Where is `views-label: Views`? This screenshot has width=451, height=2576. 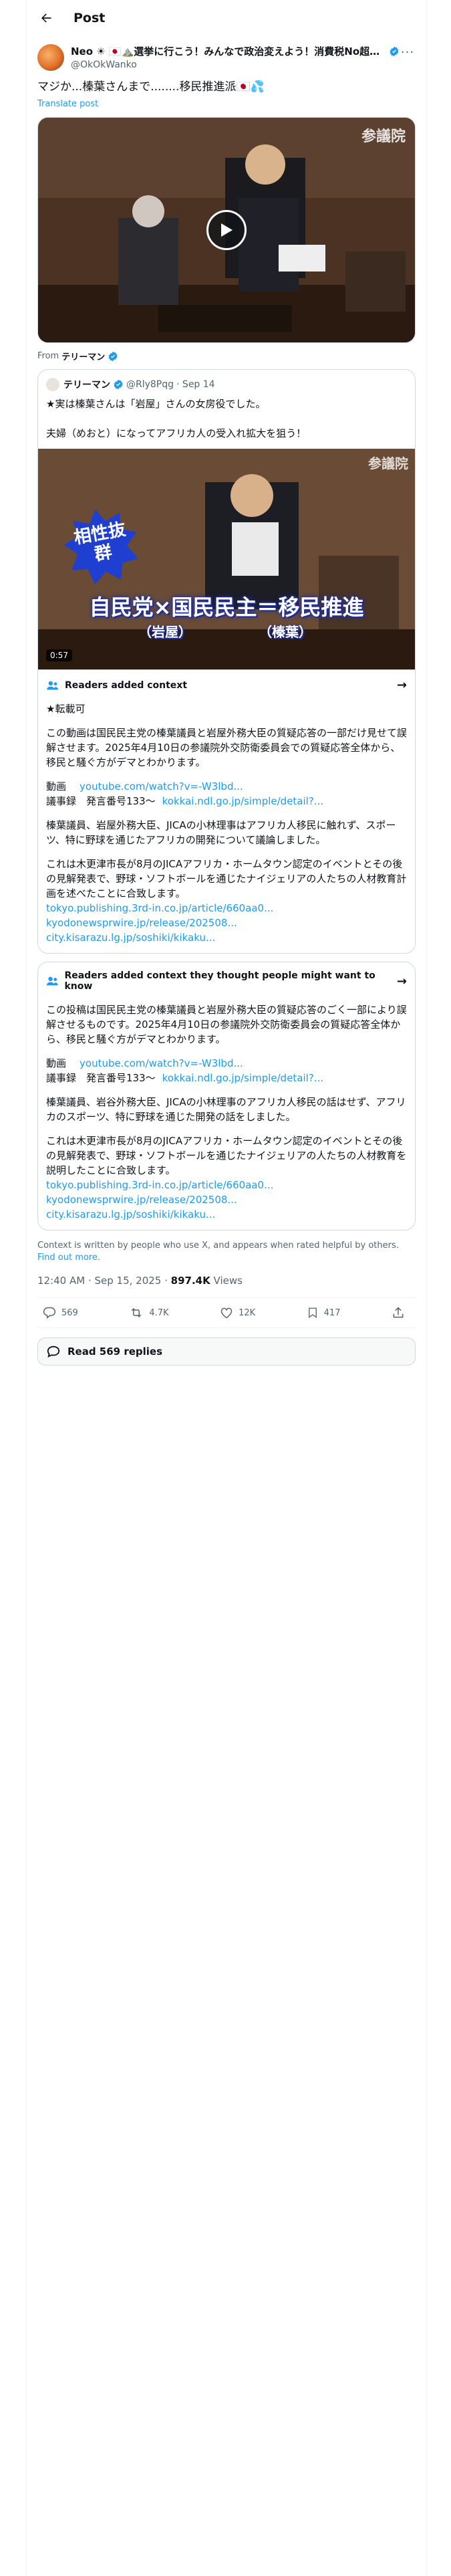 views-label: Views is located at coordinates (228, 1281).